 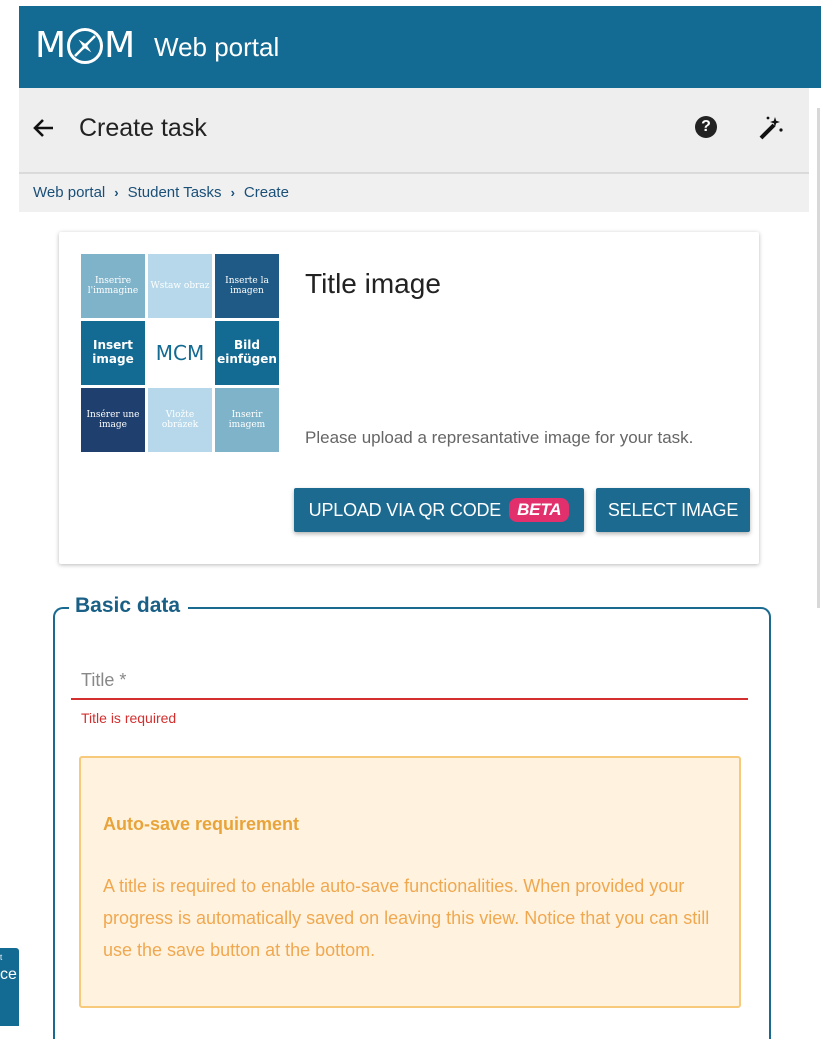 What do you see at coordinates (1, 957) in the screenshot?
I see `fragment-small-text: t` at bounding box center [1, 957].